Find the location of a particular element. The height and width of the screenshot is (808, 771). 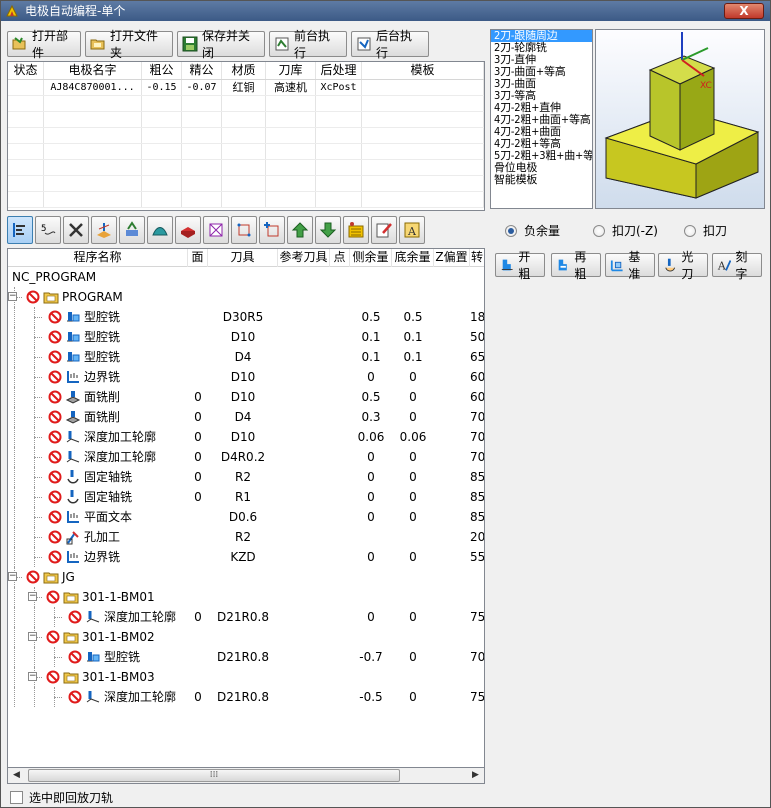

cell-tool: R2 is located at coordinates (243, 477).